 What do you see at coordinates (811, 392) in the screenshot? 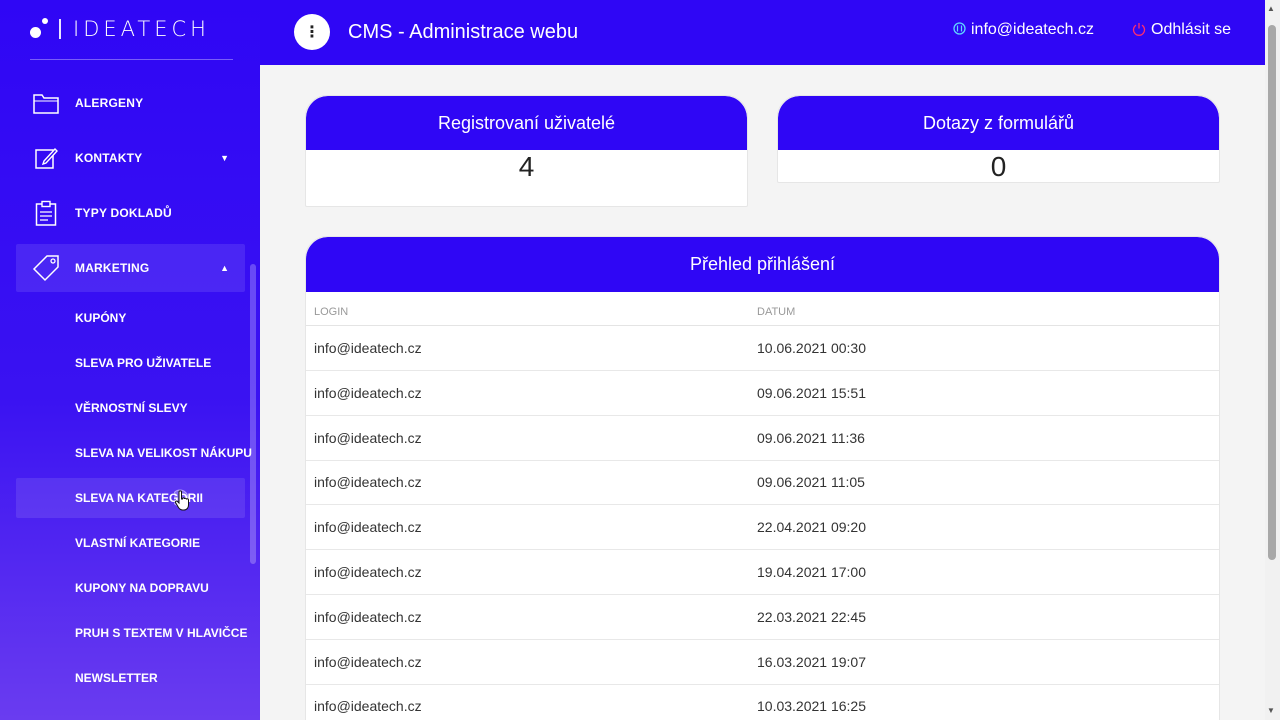
I see `date-cell: 09.06.2021 15:51` at bounding box center [811, 392].